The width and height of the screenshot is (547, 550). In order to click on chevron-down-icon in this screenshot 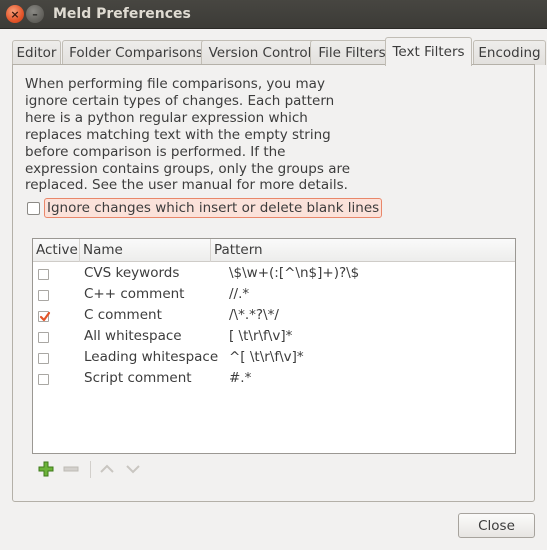, I will do `click(133, 469)`.